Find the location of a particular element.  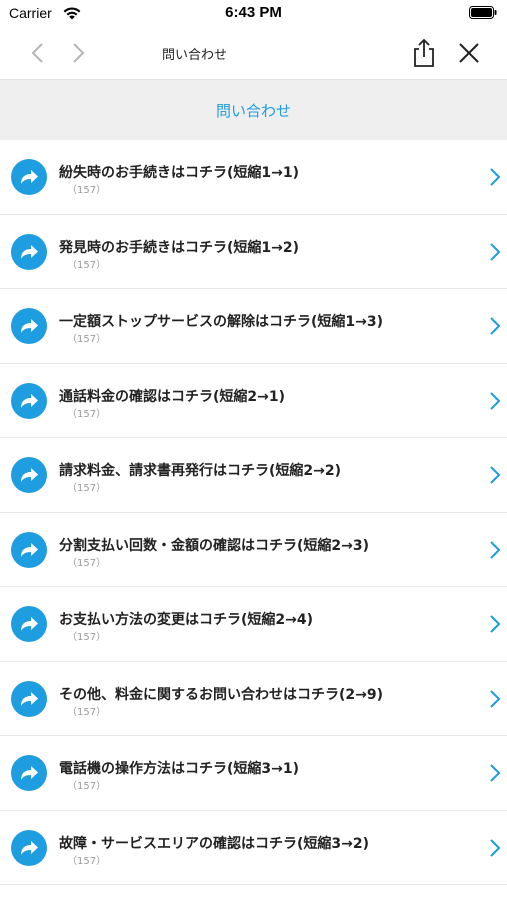

share-icon is located at coordinates (424, 52).